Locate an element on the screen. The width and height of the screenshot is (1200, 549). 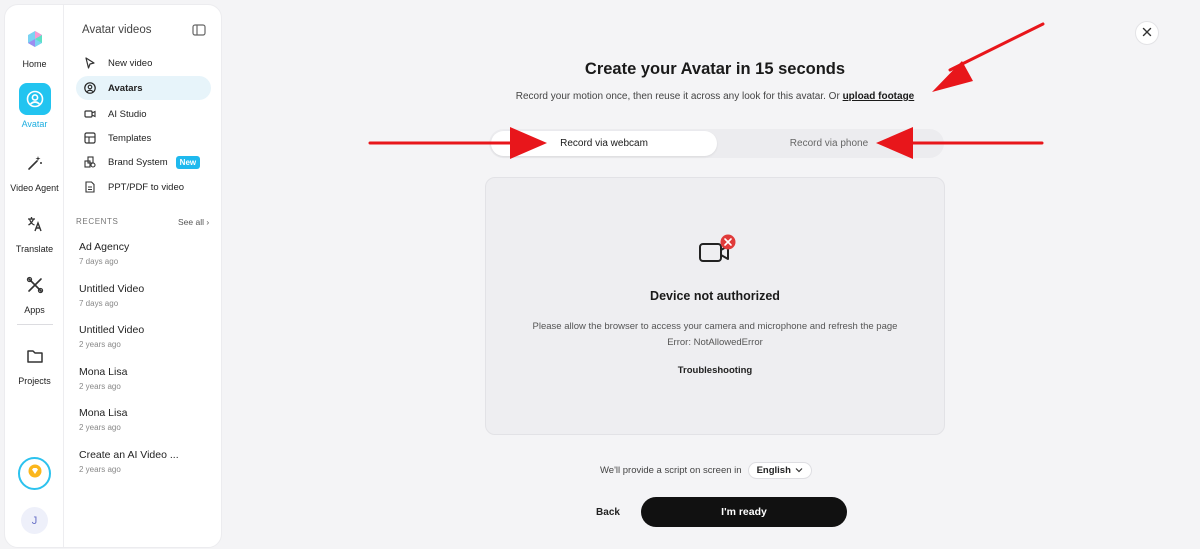
nav-label: PPT/PDF to video is located at coordinates (146, 187).